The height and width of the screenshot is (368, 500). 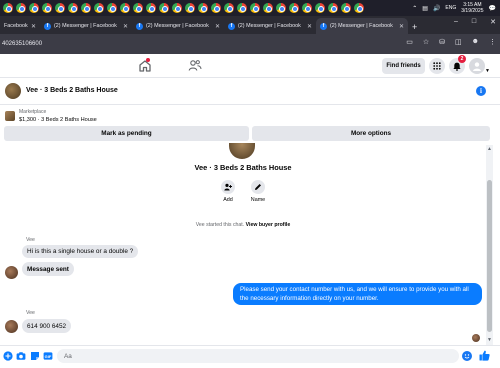 What do you see at coordinates (403, 66) in the screenshot?
I see `find-friends-button: Find friends` at bounding box center [403, 66].